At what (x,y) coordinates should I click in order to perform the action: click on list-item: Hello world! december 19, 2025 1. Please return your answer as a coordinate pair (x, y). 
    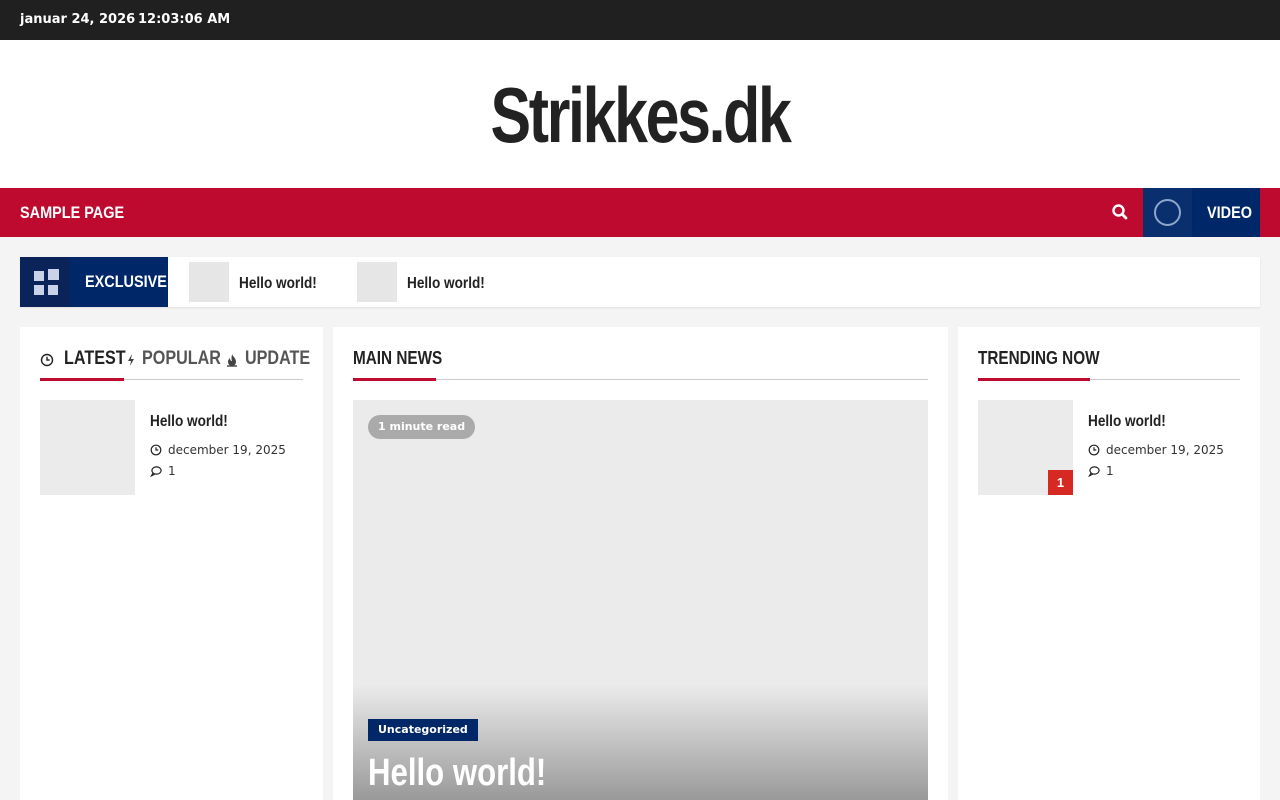
    Looking at the image, I should click on (171, 447).